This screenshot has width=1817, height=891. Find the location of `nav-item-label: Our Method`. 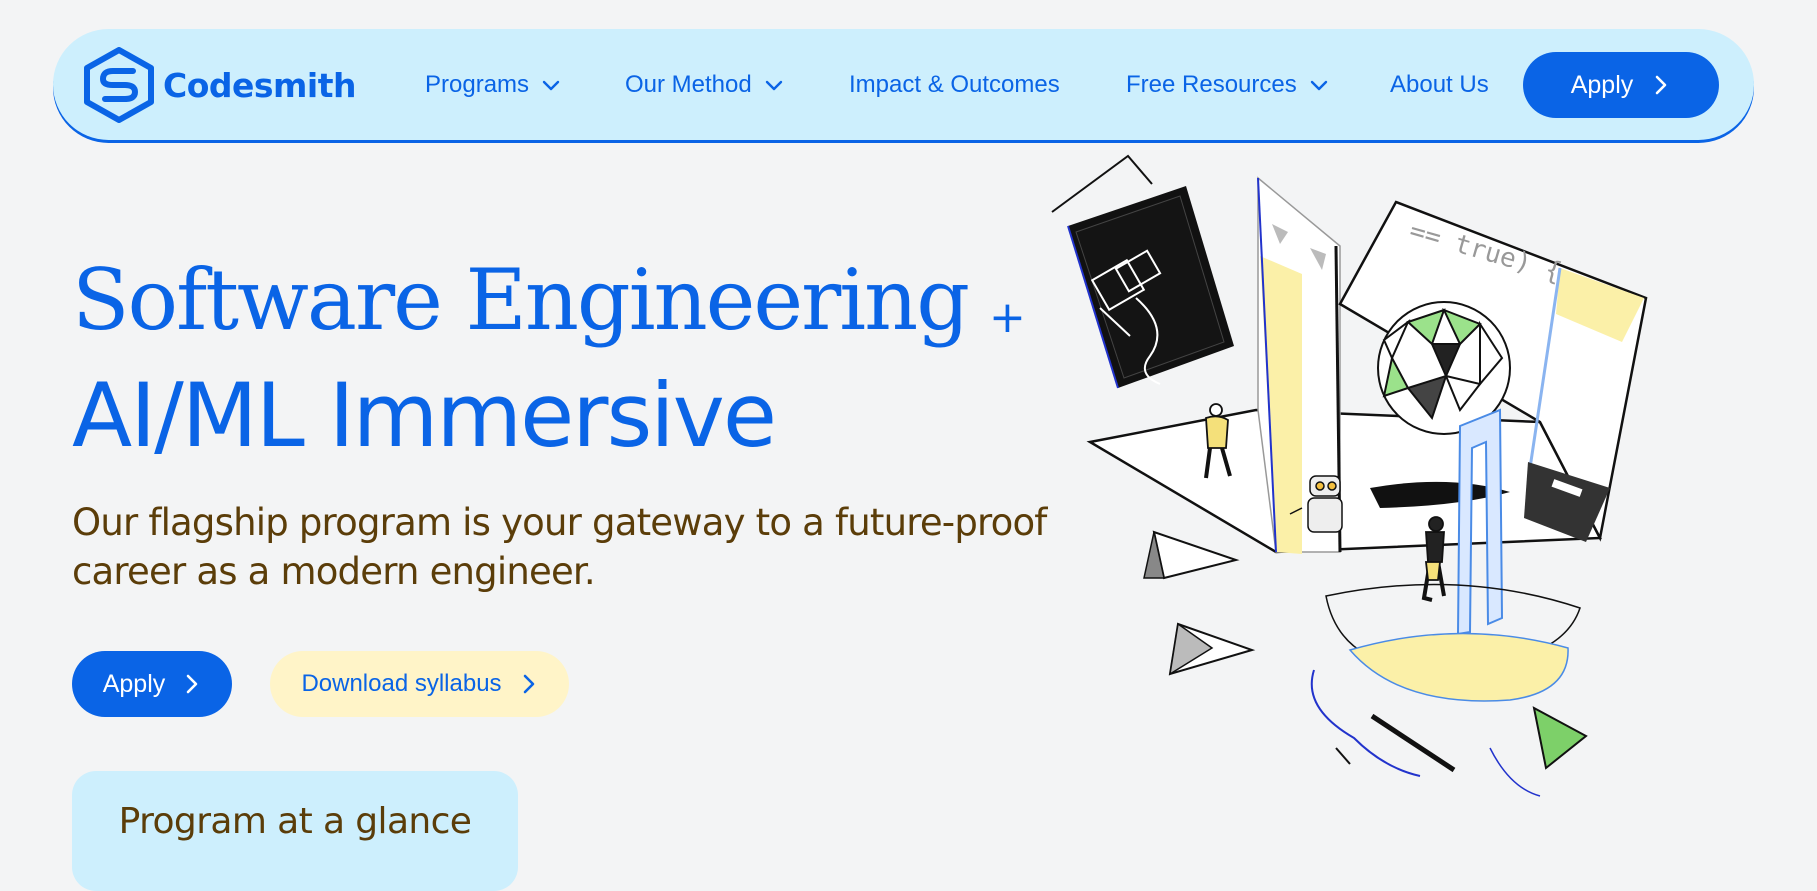

nav-item-label: Our Method is located at coordinates (688, 84).